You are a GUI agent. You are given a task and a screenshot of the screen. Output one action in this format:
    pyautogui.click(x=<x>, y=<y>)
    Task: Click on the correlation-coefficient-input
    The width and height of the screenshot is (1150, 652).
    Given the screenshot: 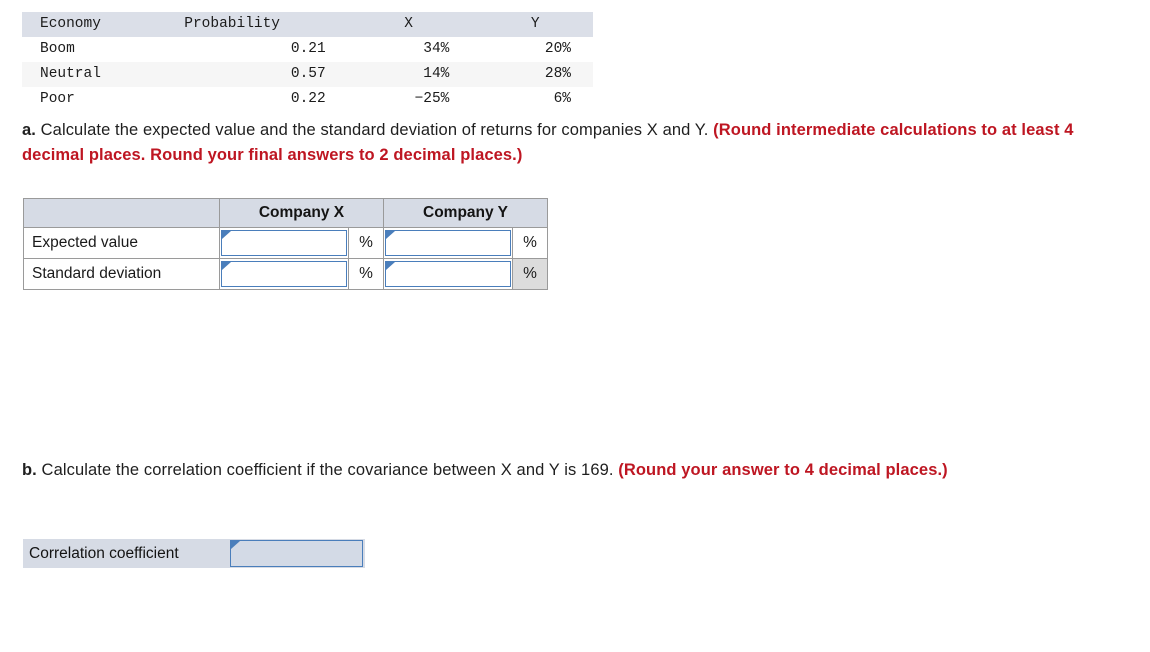 What is the action you would take?
    pyautogui.click(x=296, y=553)
    